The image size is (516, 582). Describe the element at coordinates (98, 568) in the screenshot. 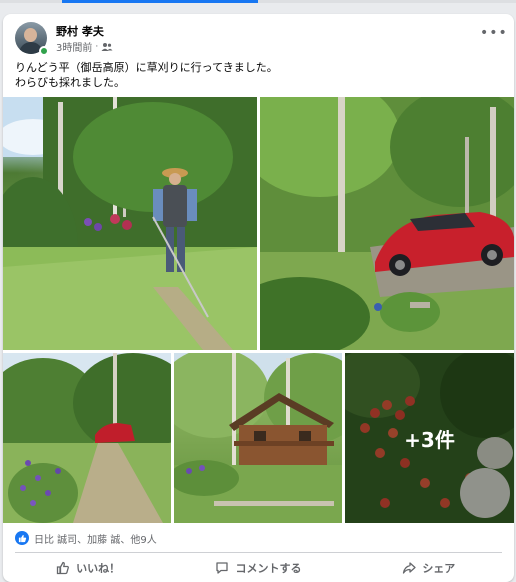

I see `like-label: いいね！` at that location.